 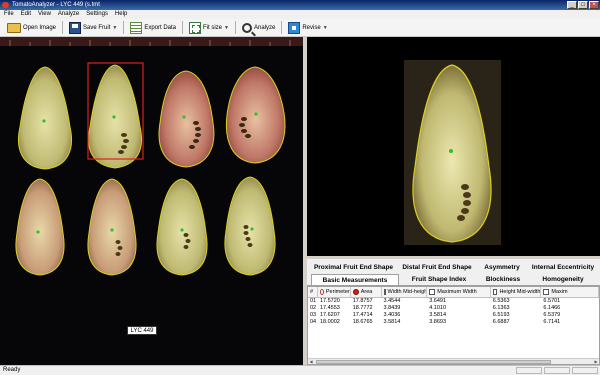 What do you see at coordinates (14, 27) in the screenshot?
I see `folder-icon` at bounding box center [14, 27].